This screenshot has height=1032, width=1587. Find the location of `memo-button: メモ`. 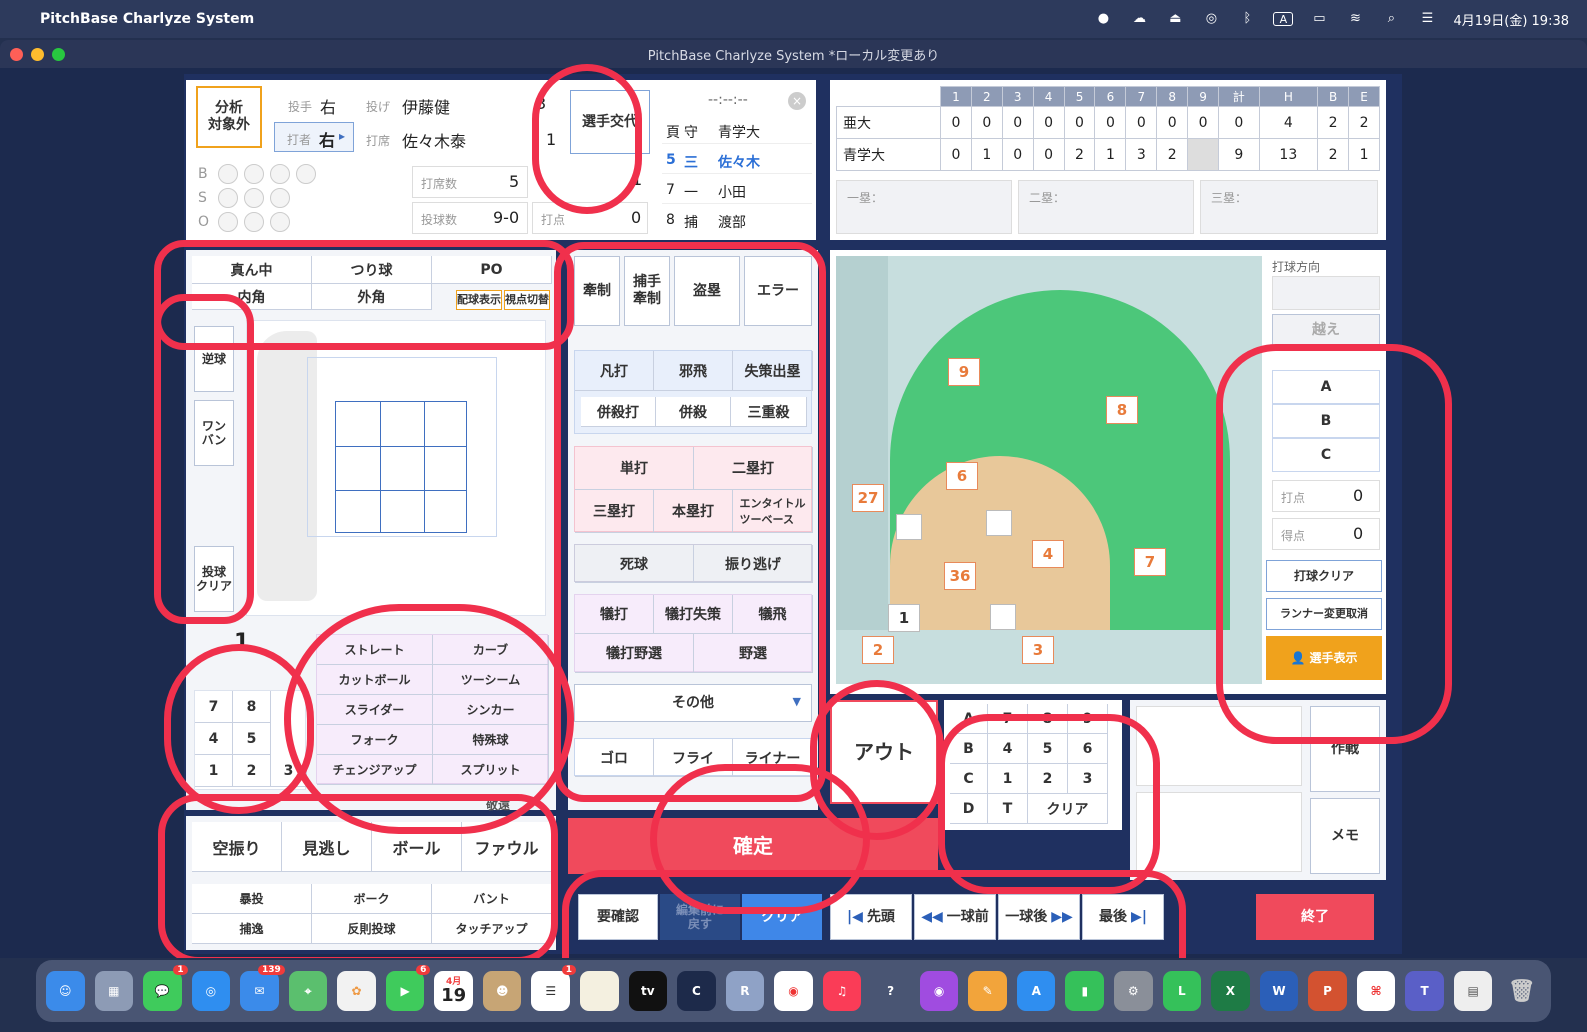

memo-button: メモ is located at coordinates (1345, 836).